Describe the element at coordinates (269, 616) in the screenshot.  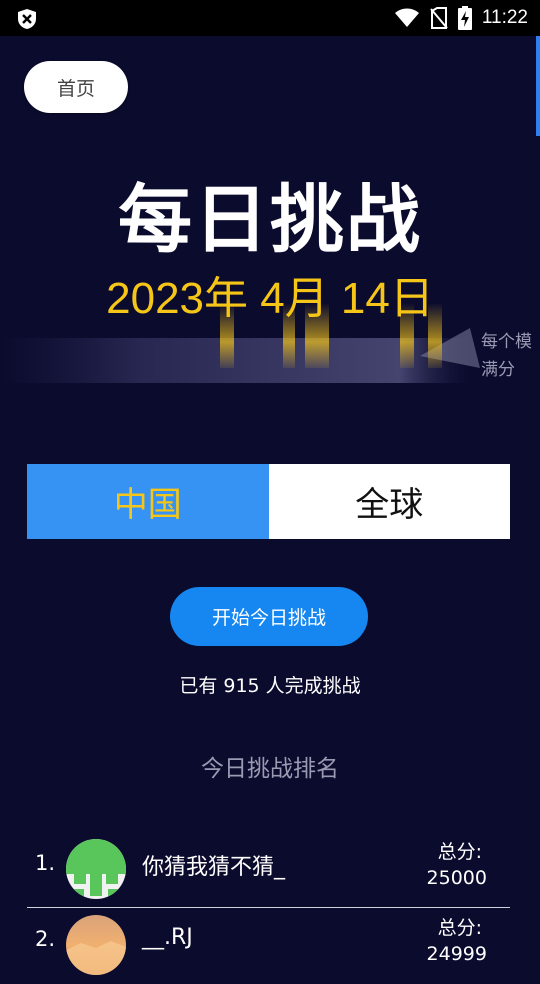
I see `start-challenge-button: 开始今日挑战` at that location.